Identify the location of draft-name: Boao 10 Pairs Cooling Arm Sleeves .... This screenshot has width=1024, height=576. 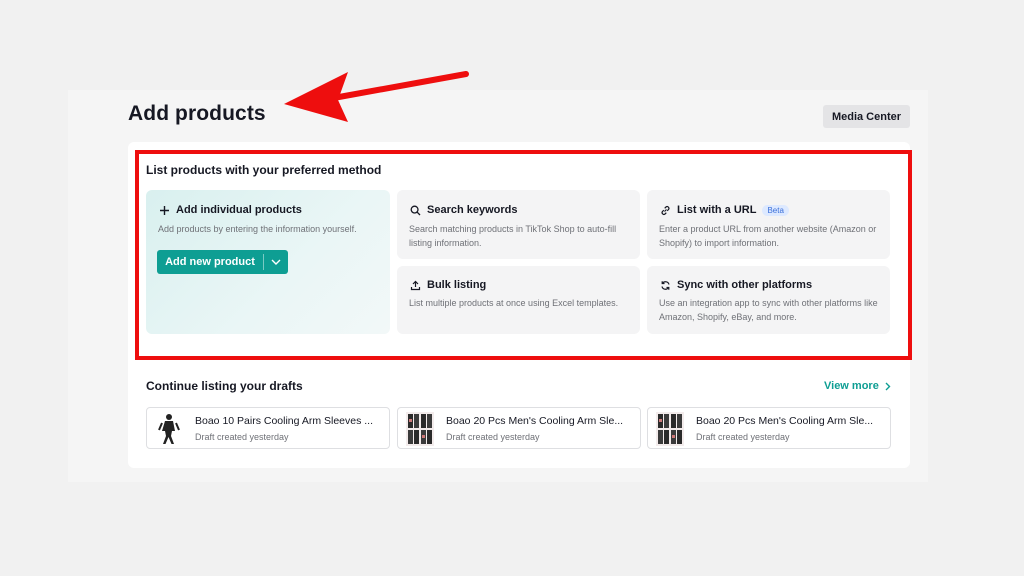
(284, 421).